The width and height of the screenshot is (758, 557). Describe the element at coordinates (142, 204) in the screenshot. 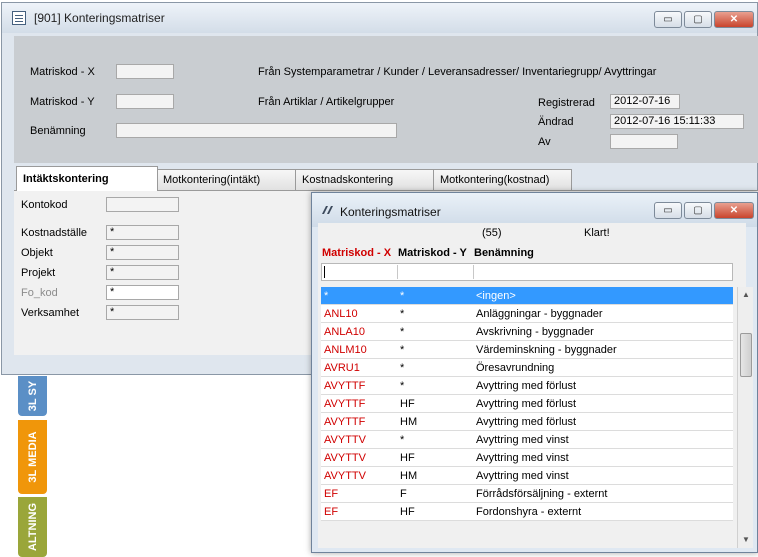

I see `kontokod-input` at that location.